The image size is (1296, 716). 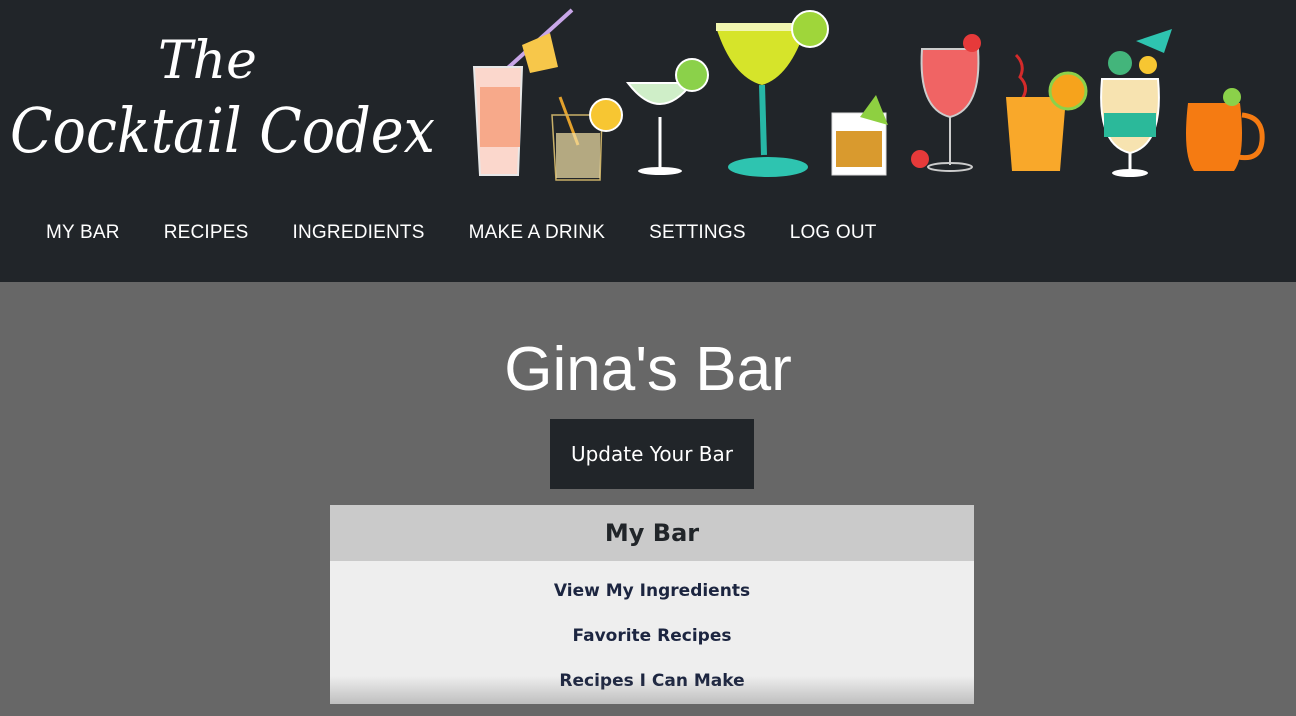 What do you see at coordinates (946, 103) in the screenshot?
I see `wine-glass-strawberry-icon` at bounding box center [946, 103].